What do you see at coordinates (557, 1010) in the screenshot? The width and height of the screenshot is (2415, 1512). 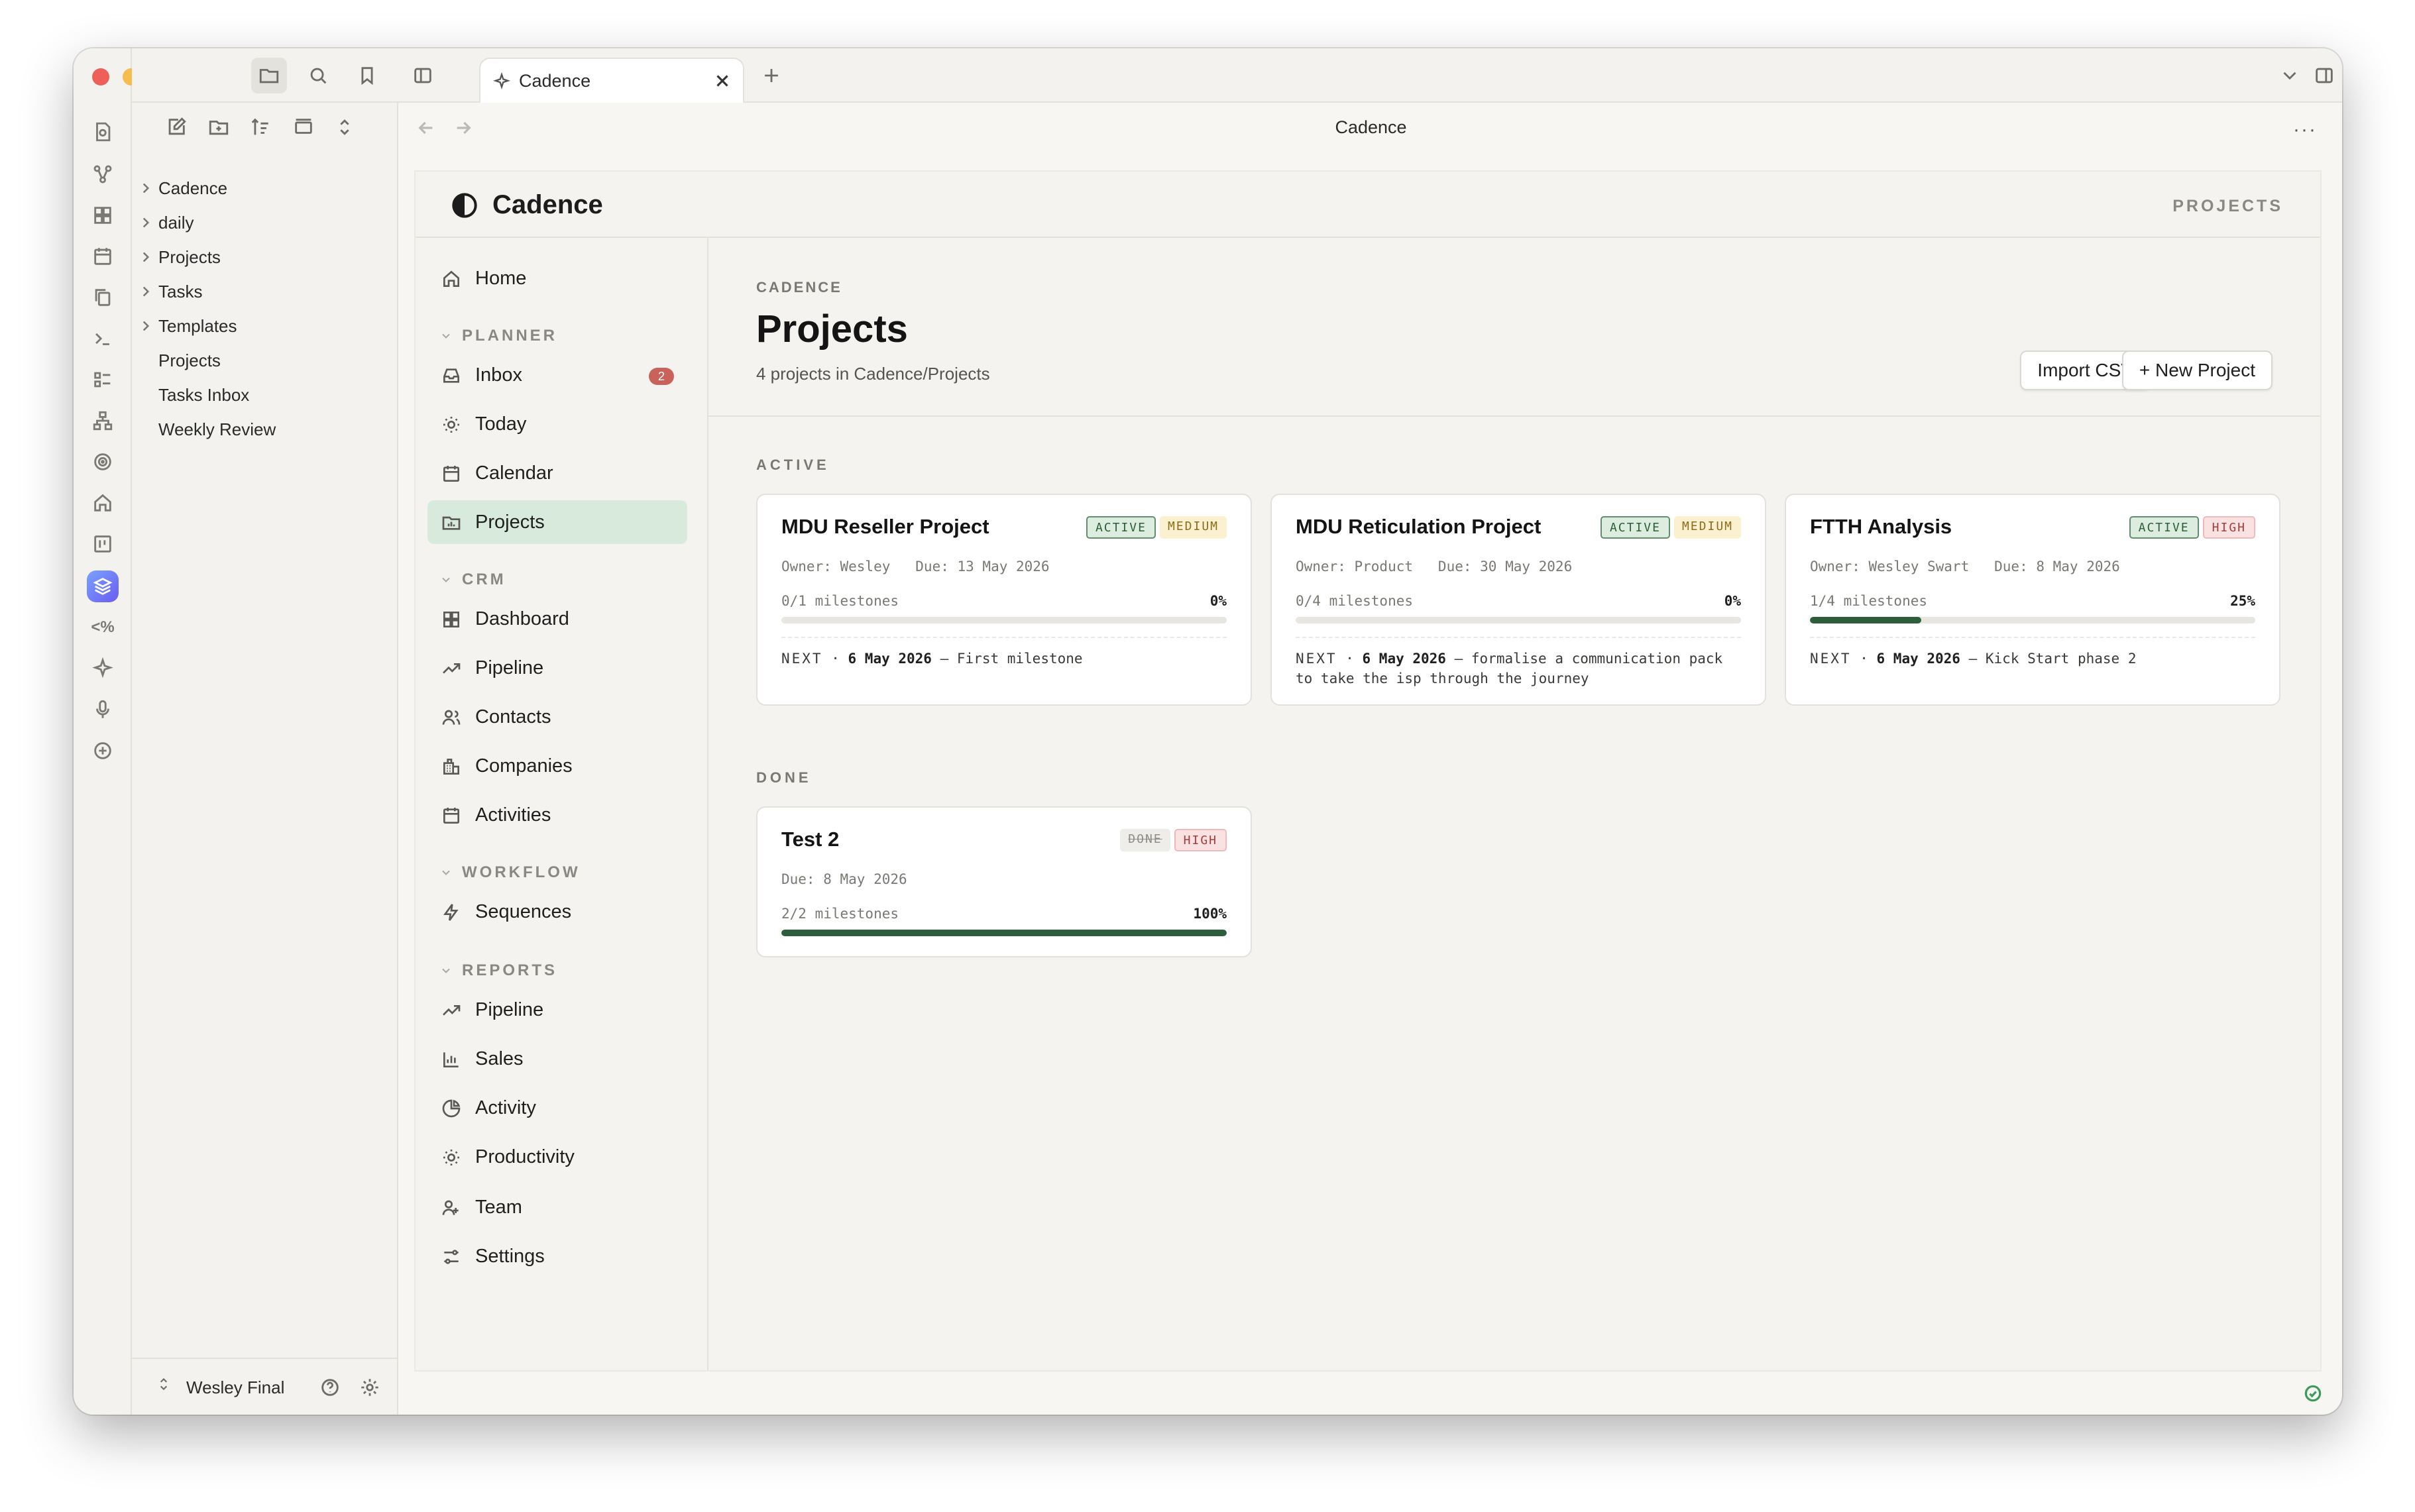 I see `nav-report-pipeline: Pipeline` at bounding box center [557, 1010].